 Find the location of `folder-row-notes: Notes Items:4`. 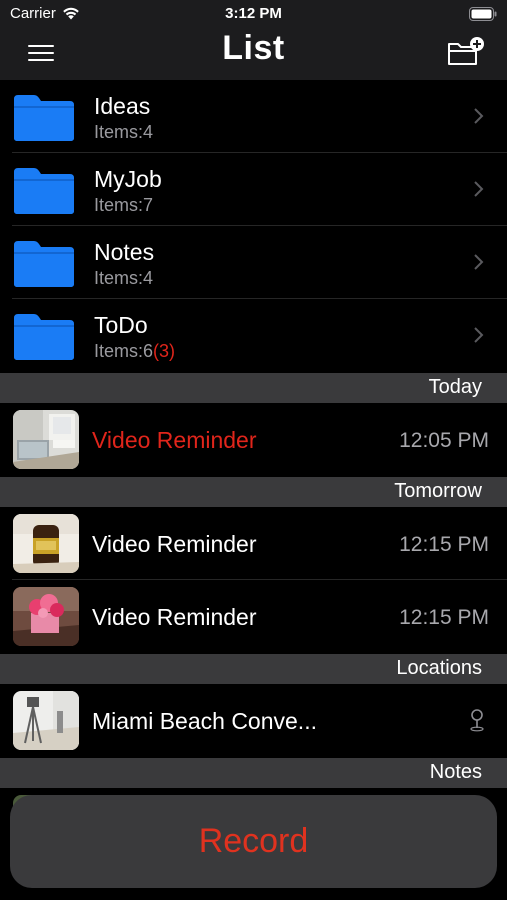

folder-row-notes: Notes Items:4 is located at coordinates (253, 262).